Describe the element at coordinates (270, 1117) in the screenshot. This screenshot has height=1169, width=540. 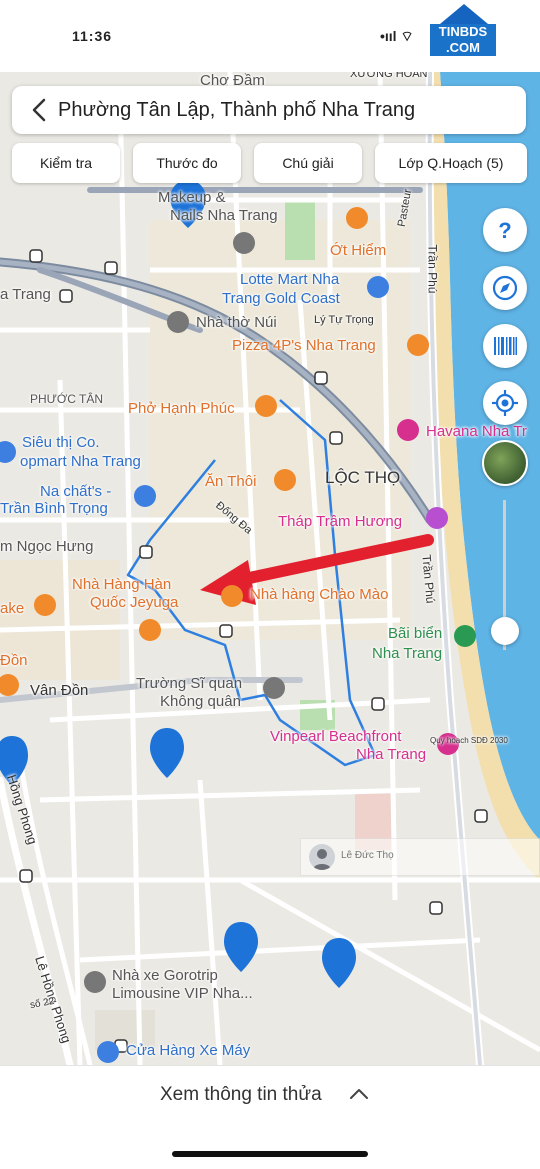
I see `parcel-info-sheet: Xem thông tin thửa` at that location.